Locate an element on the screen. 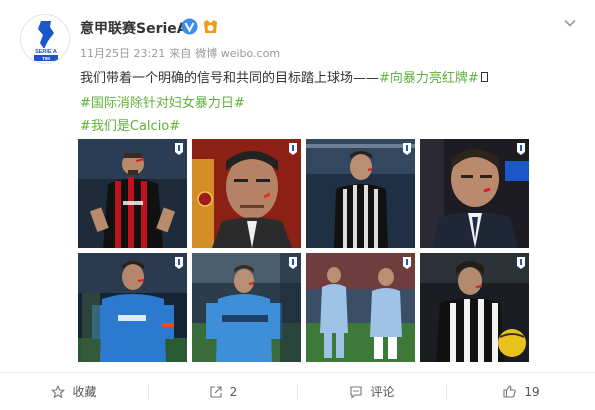 Image resolution: width=595 pixels, height=410 pixels. post-meta: 11月25日 23:21 来自 微博 weibo.com is located at coordinates (182, 53).